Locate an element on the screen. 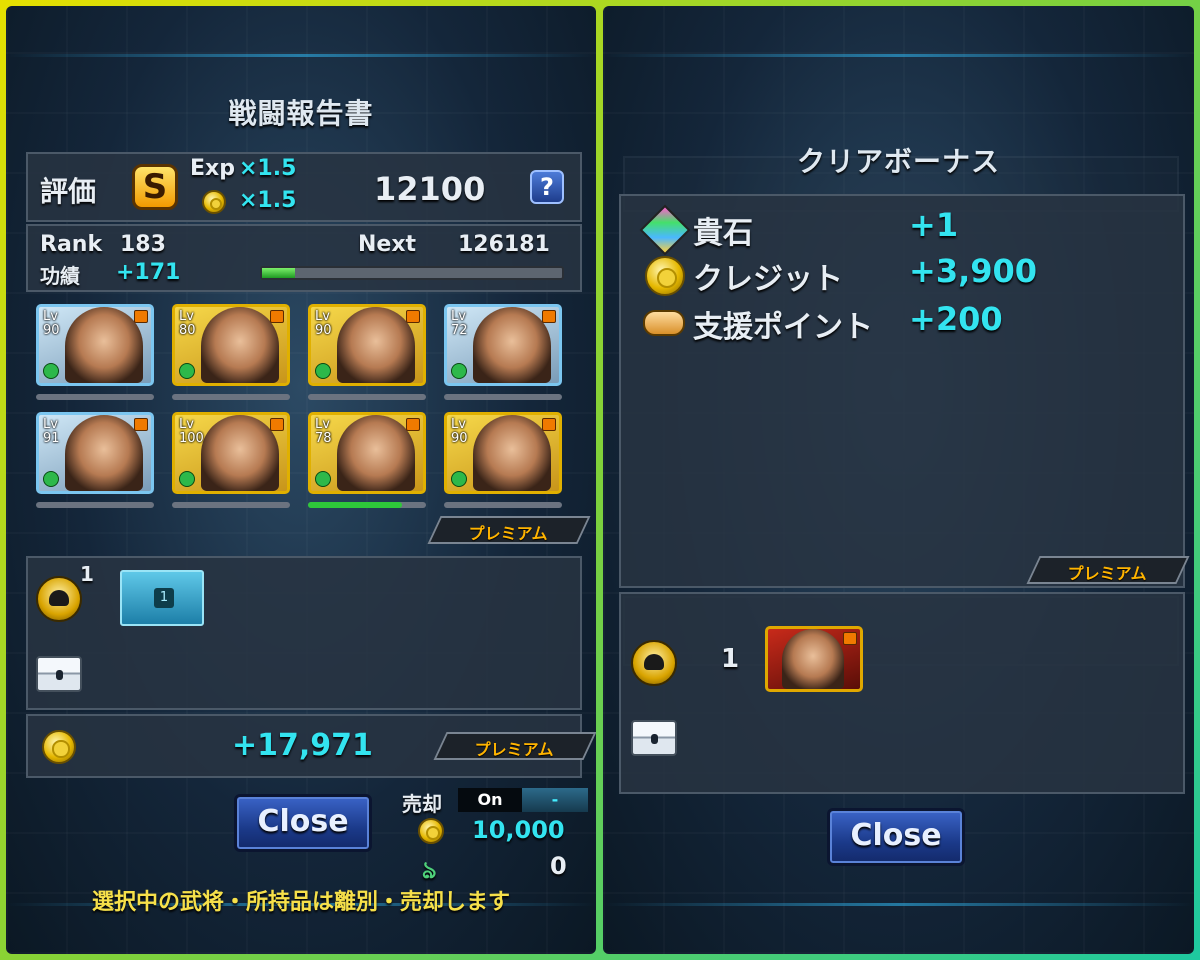 Image resolution: width=1200 pixels, height=960 pixels. level-value: 72 is located at coordinates (459, 330).